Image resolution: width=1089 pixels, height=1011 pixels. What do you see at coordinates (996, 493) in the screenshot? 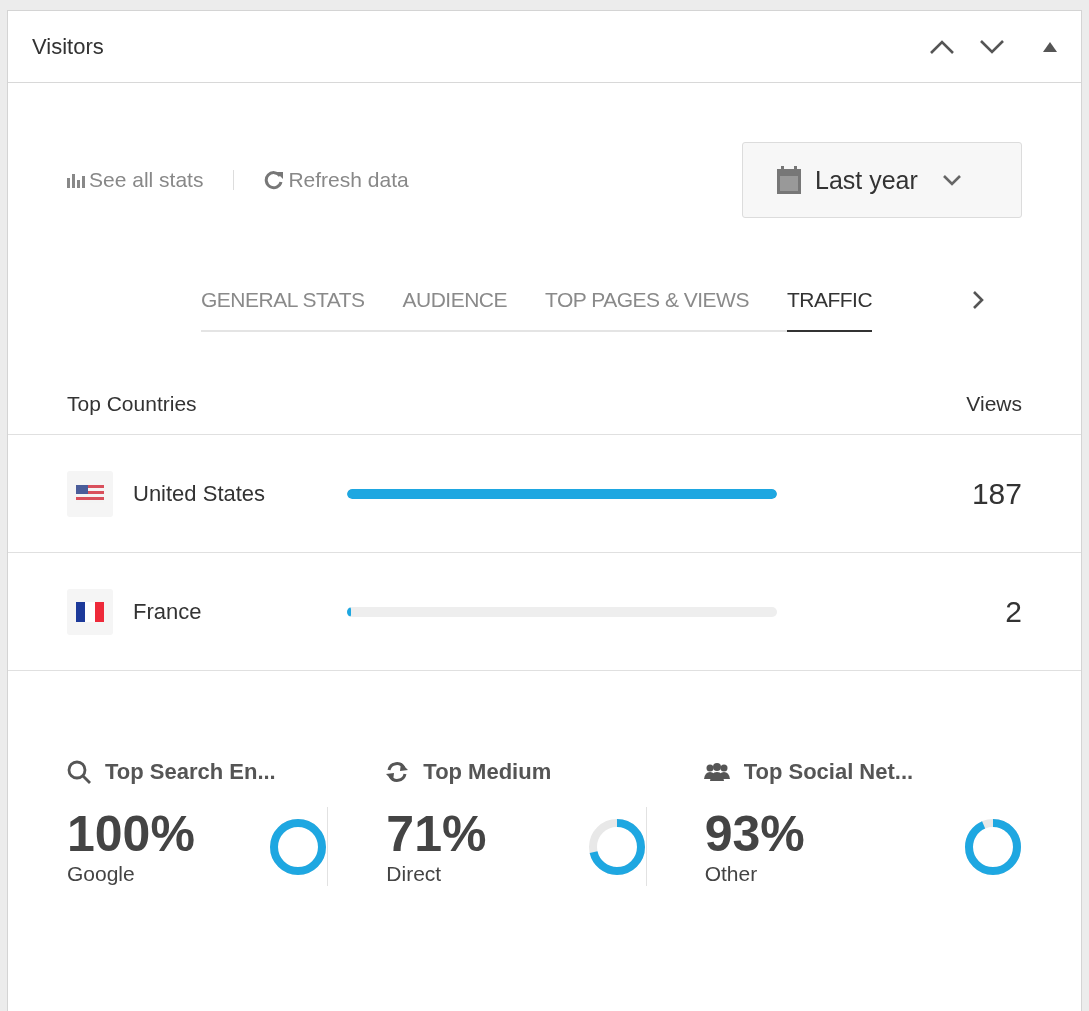
I see `views-count: 187` at bounding box center [996, 493].